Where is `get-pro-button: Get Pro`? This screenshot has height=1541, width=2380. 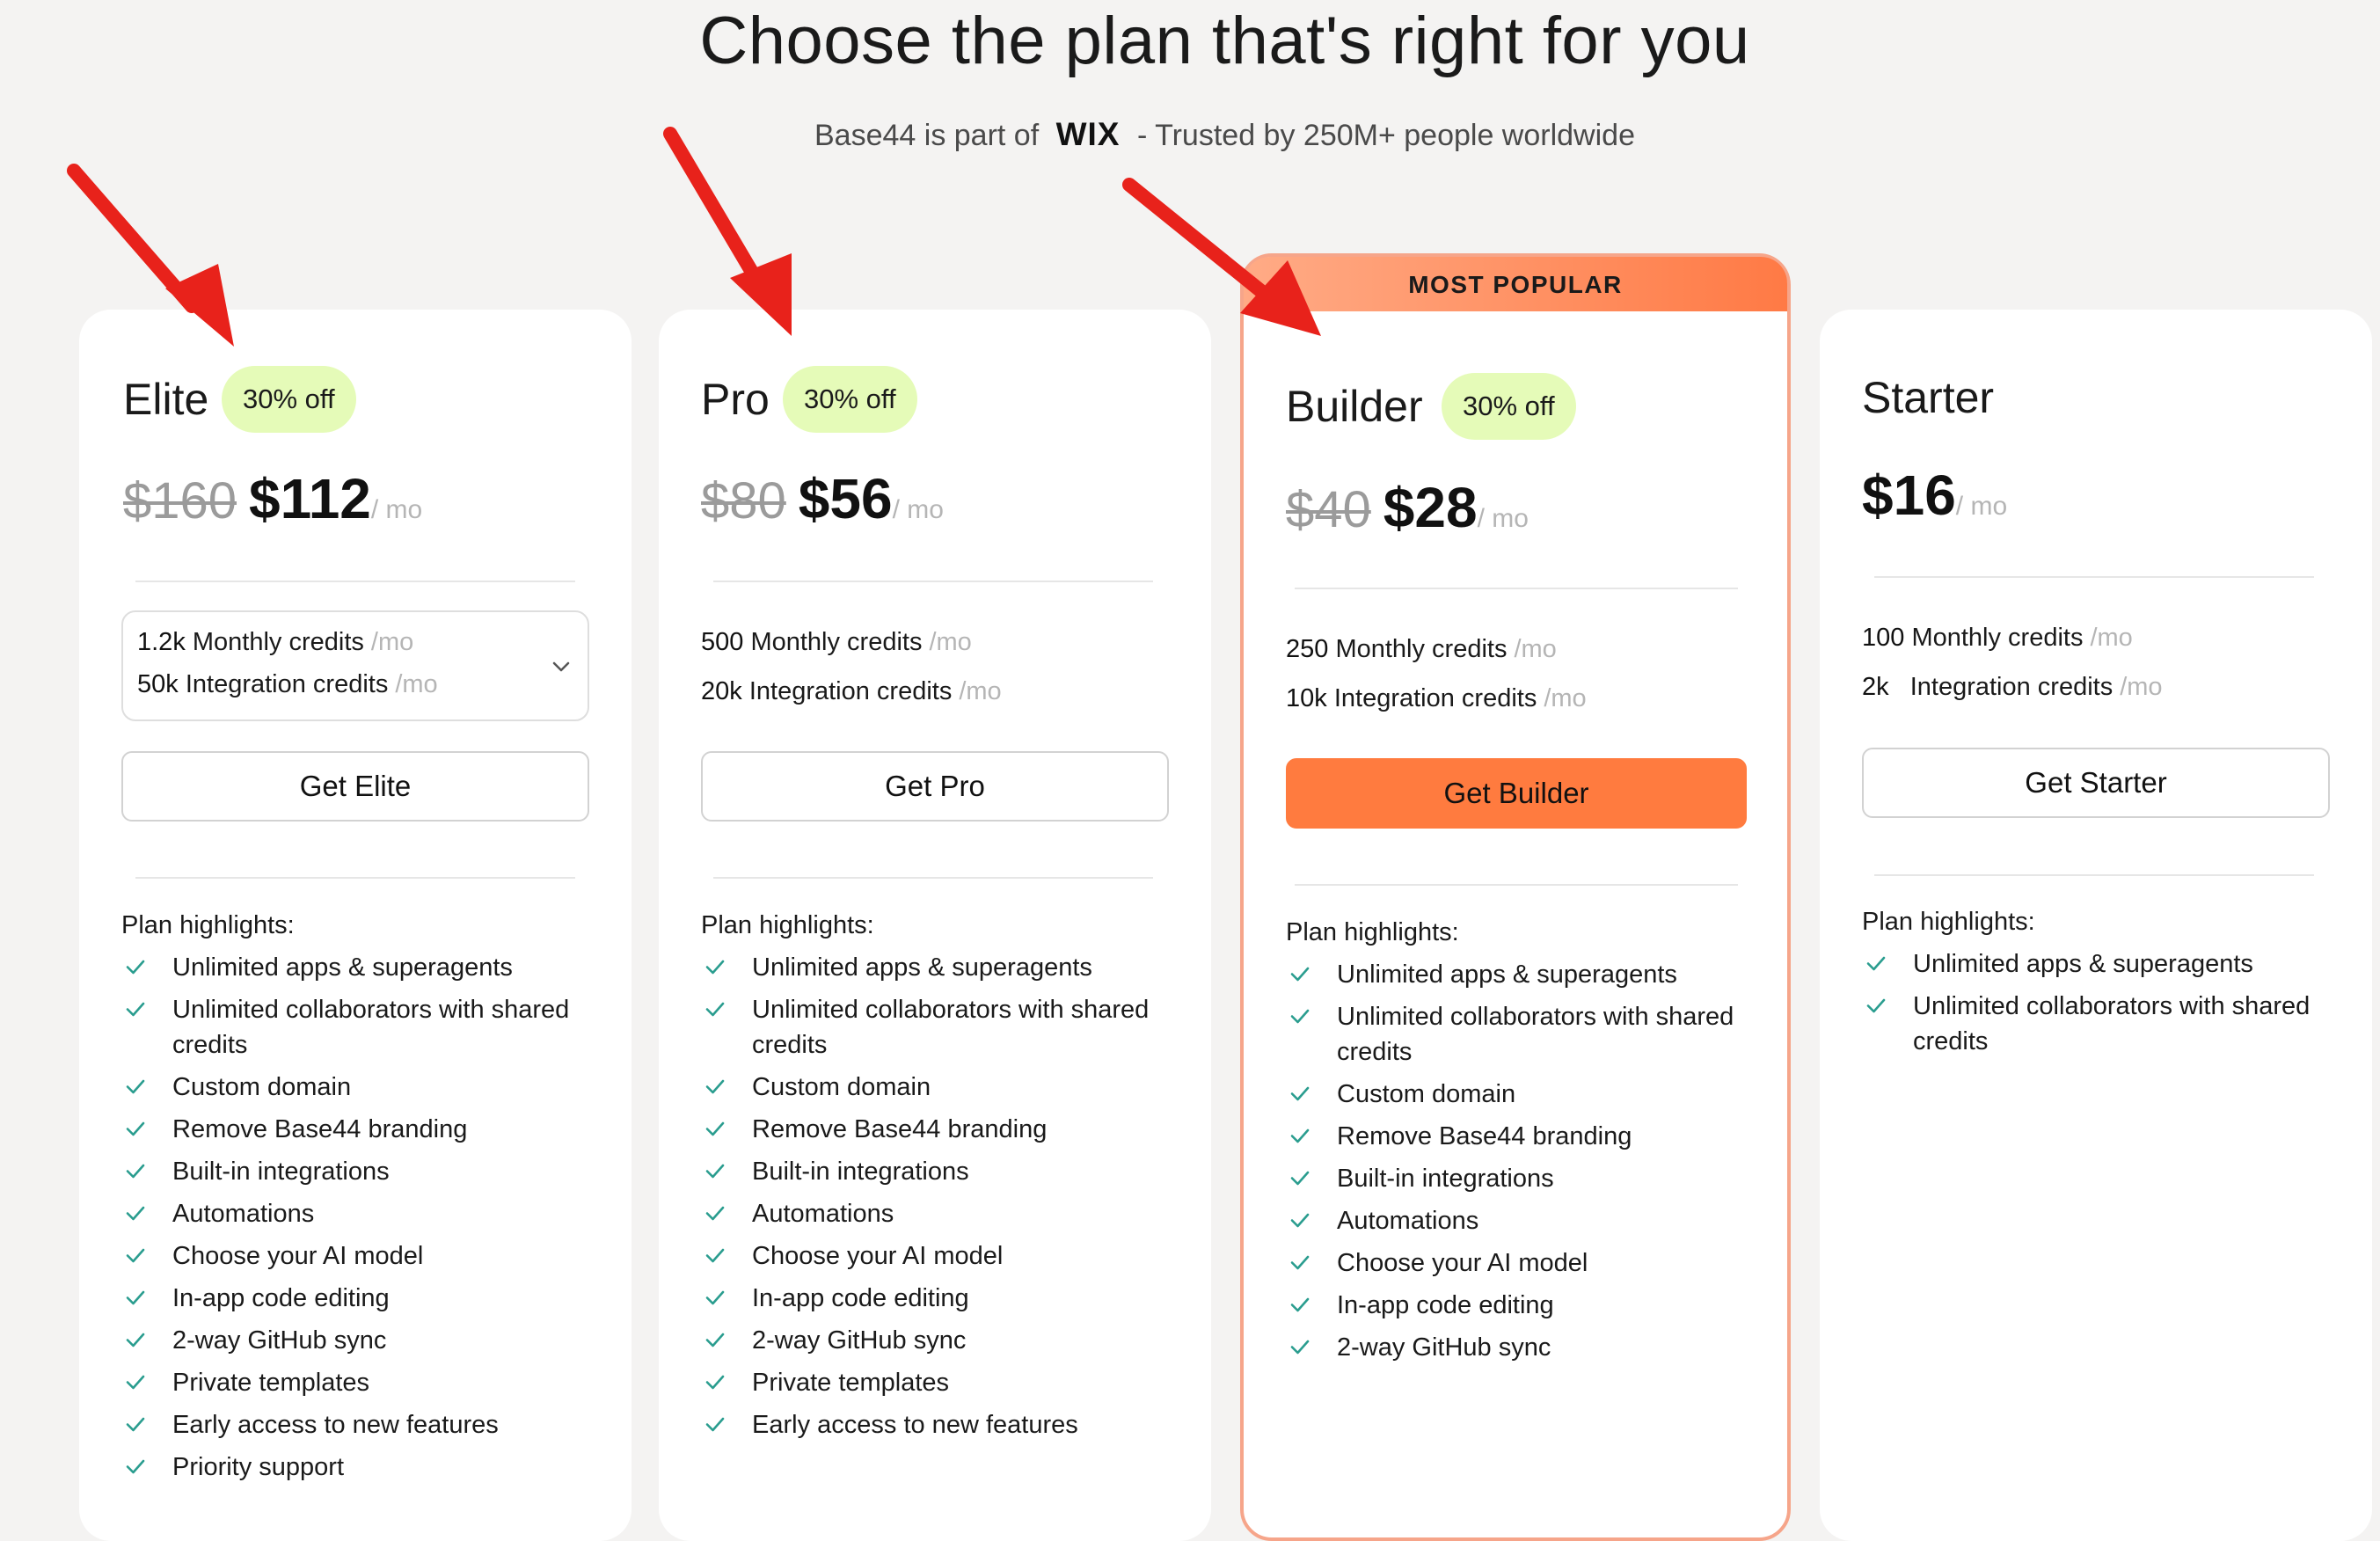 get-pro-button: Get Pro is located at coordinates (935, 787).